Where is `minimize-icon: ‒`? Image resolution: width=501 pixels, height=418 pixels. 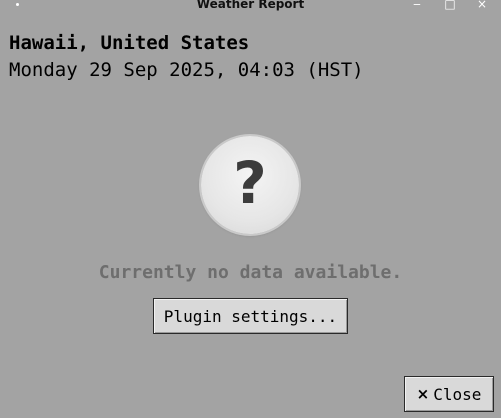 minimize-icon: ‒ is located at coordinates (417, 5).